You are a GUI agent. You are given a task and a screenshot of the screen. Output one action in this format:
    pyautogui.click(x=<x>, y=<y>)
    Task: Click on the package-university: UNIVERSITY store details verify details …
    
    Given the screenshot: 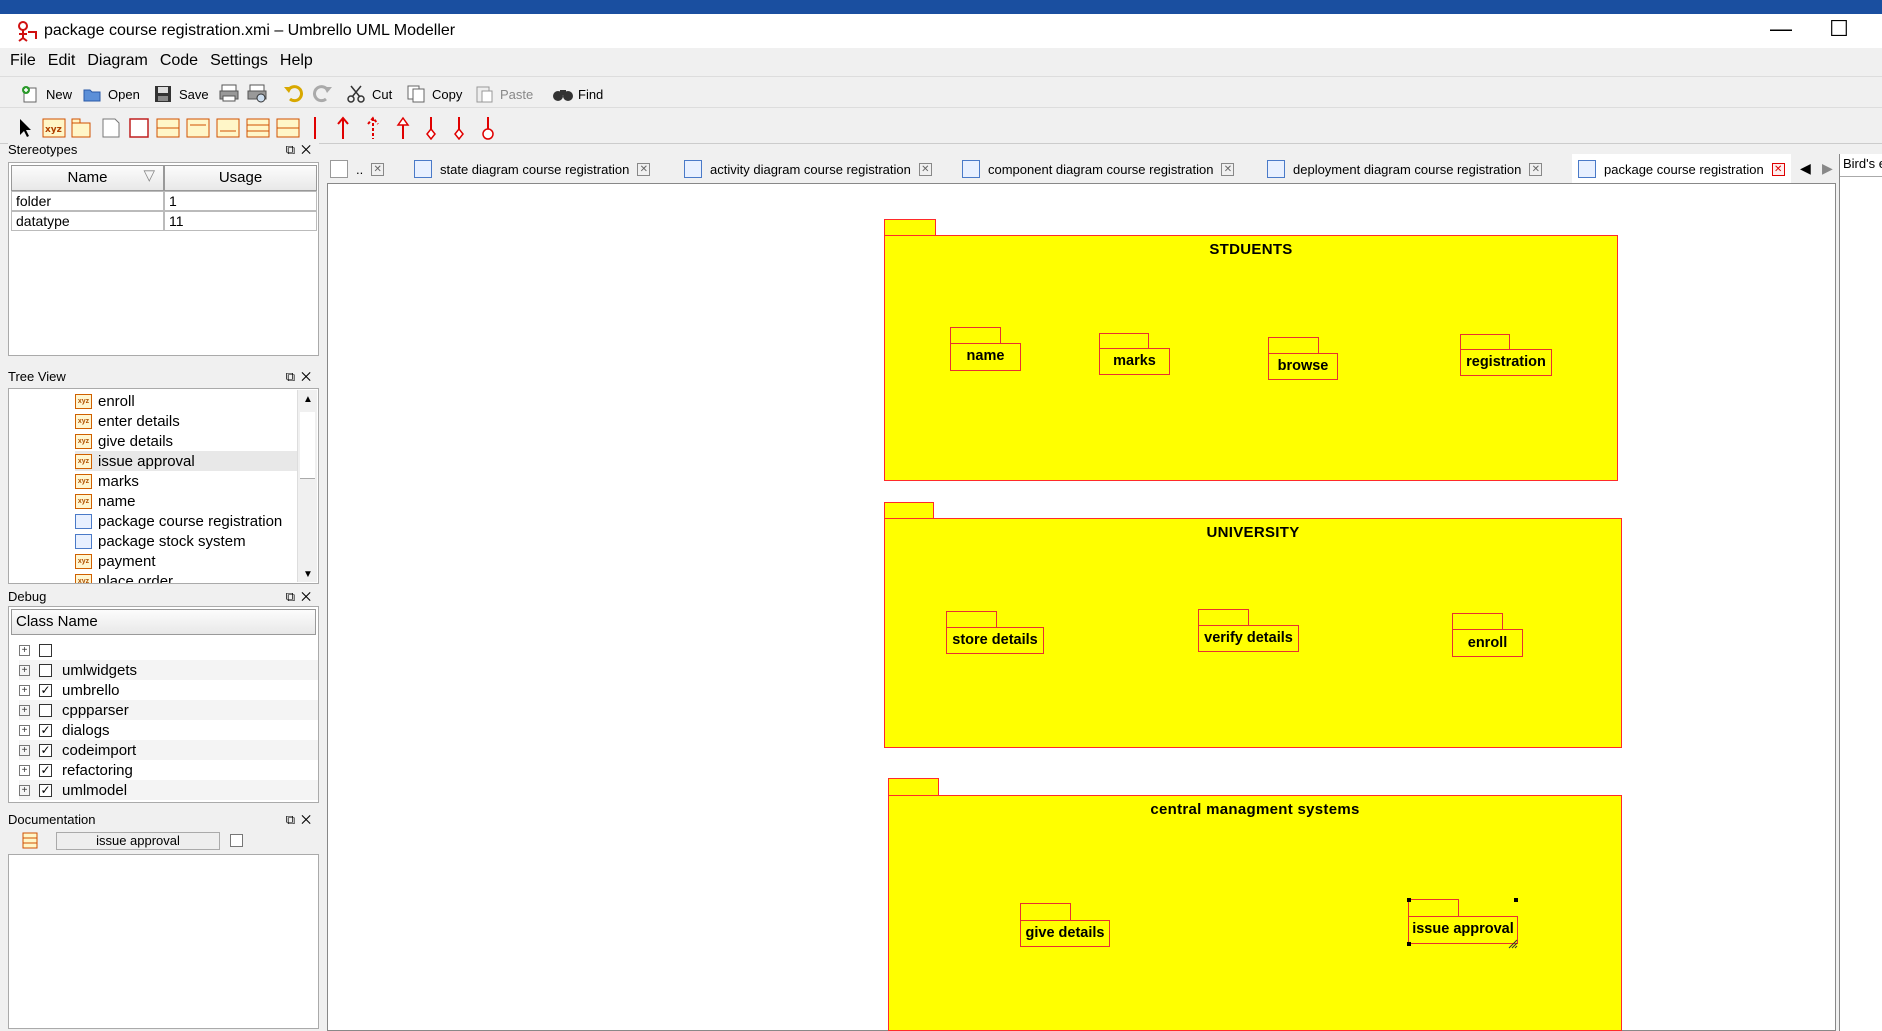 What is the action you would take?
    pyautogui.click(x=1253, y=633)
    